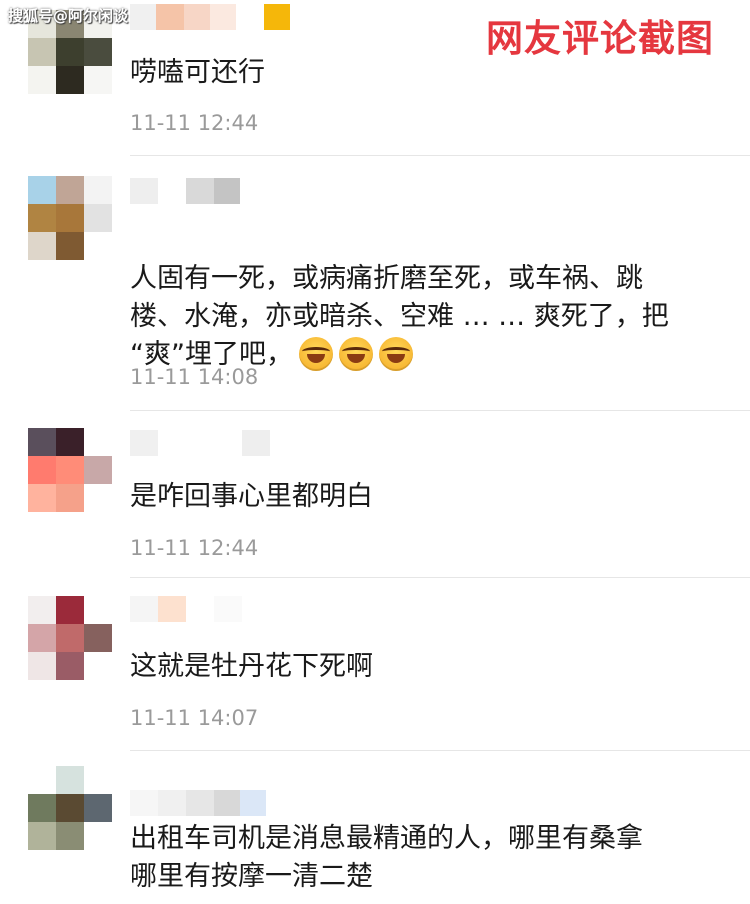  Describe the element at coordinates (194, 718) in the screenshot. I see `comment-time: 11-11 14:07` at that location.